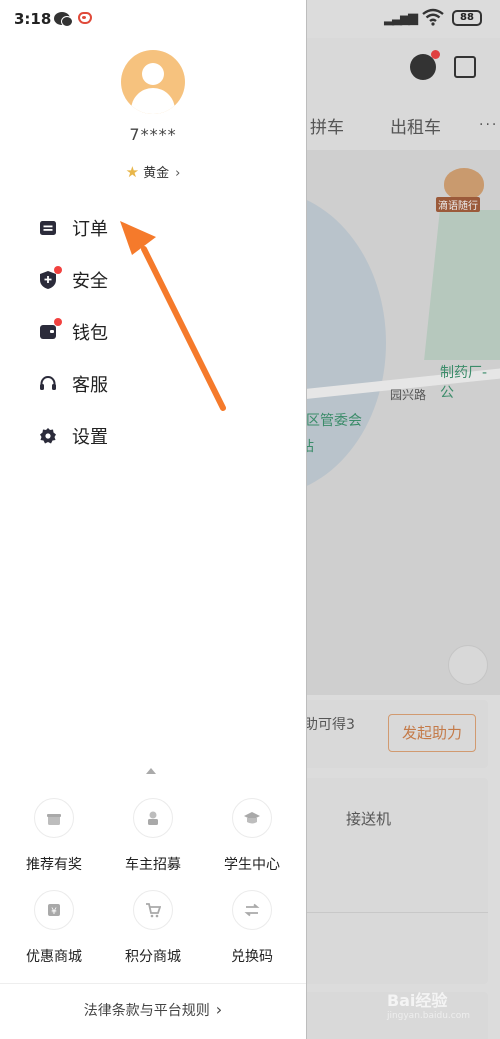 The image size is (500, 1039). I want to click on horn-tag: 滴语随行, so click(458, 204).